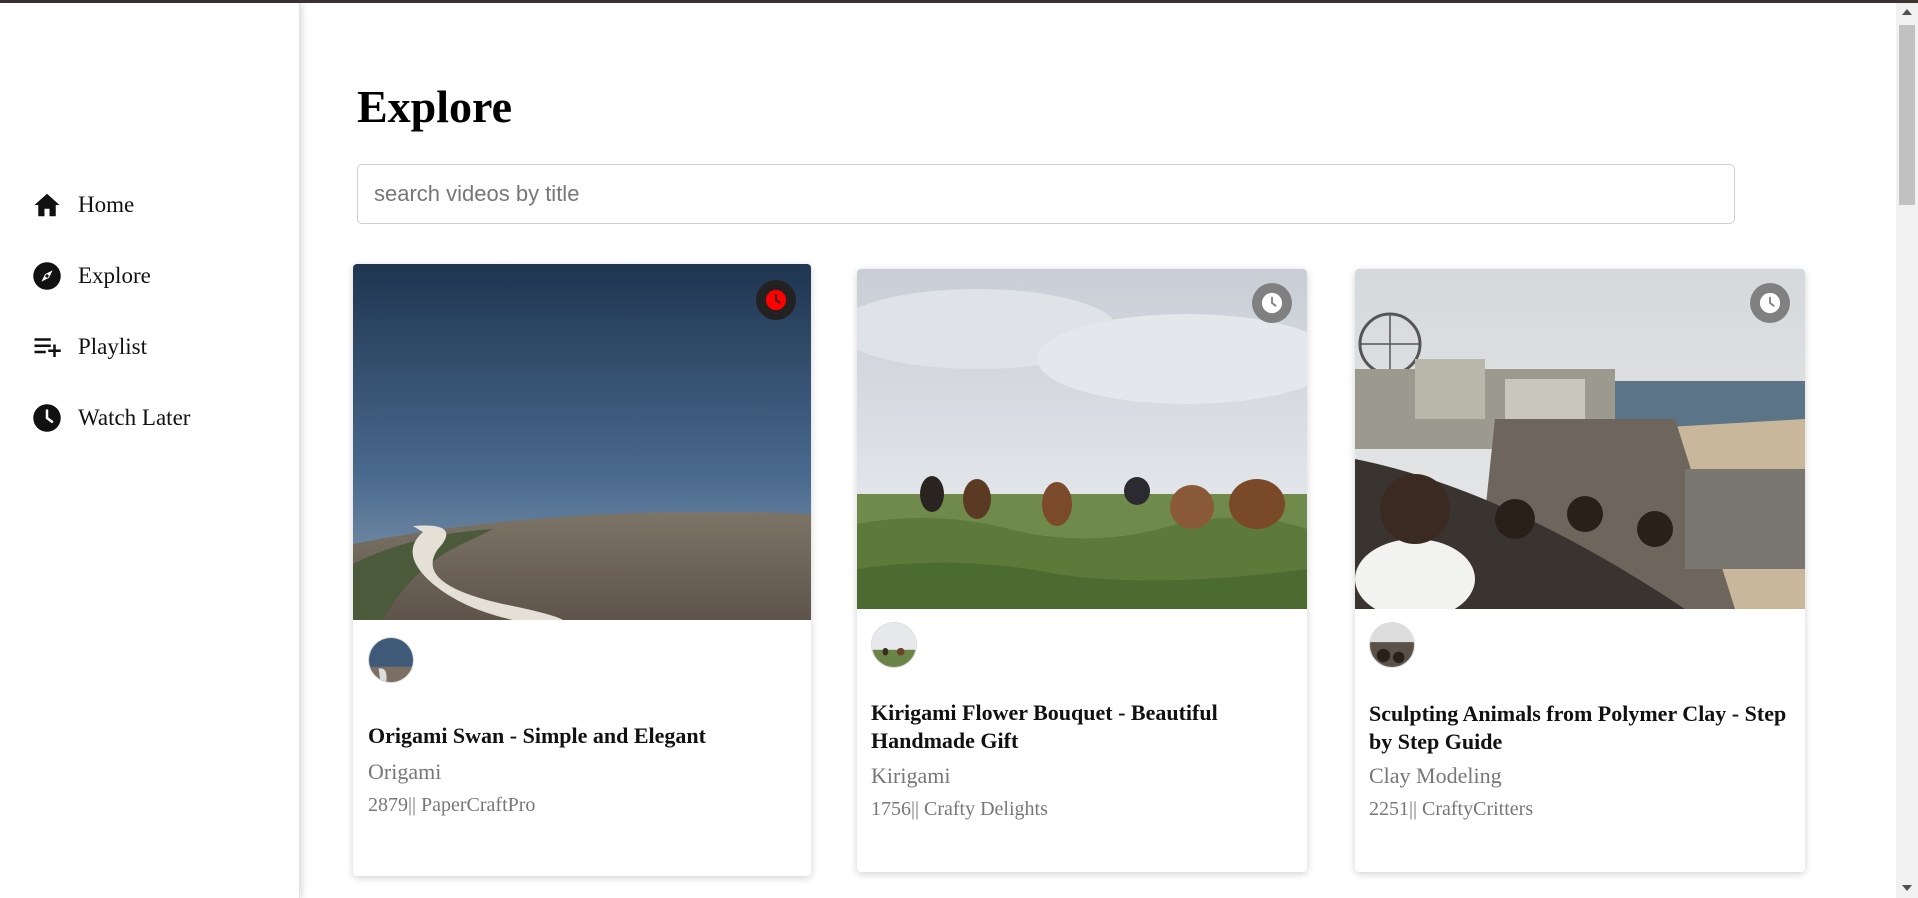 The width and height of the screenshot is (1918, 898). Describe the element at coordinates (47, 276) in the screenshot. I see `compass-icon` at that location.